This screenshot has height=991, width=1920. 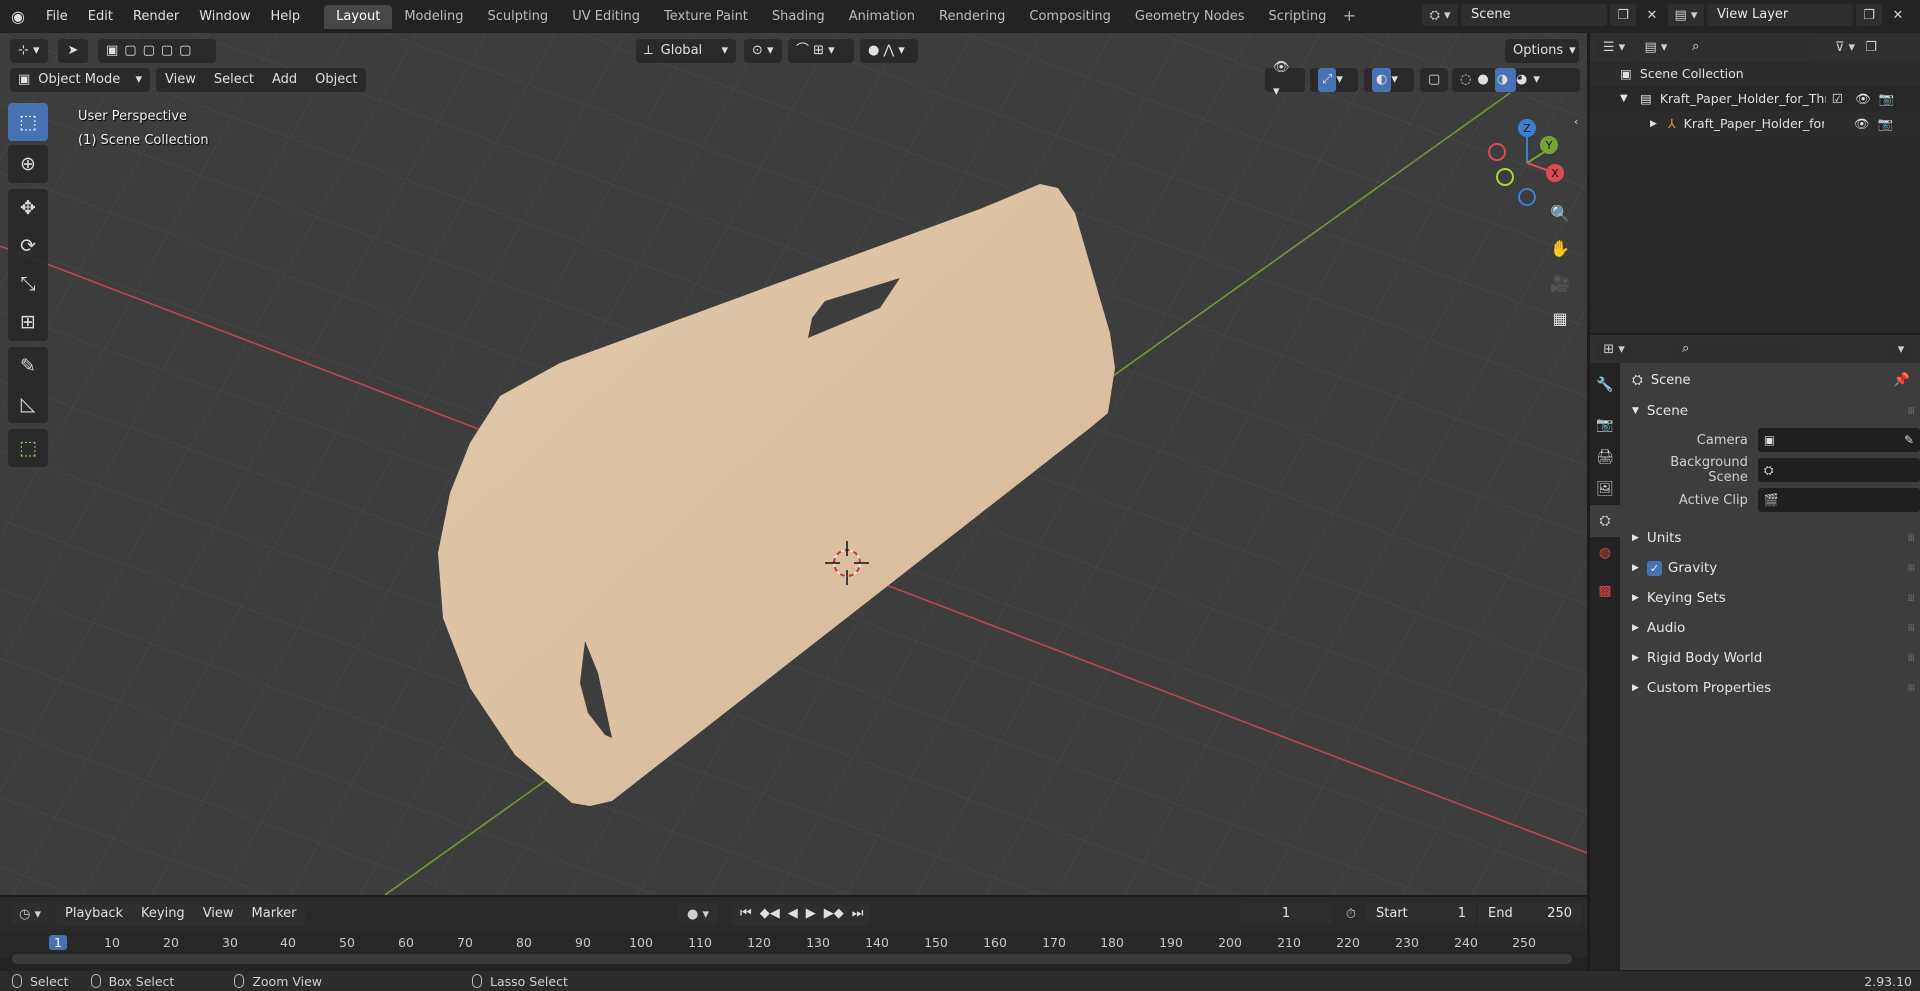 What do you see at coordinates (286, 16) in the screenshot?
I see `menu-help: Help` at bounding box center [286, 16].